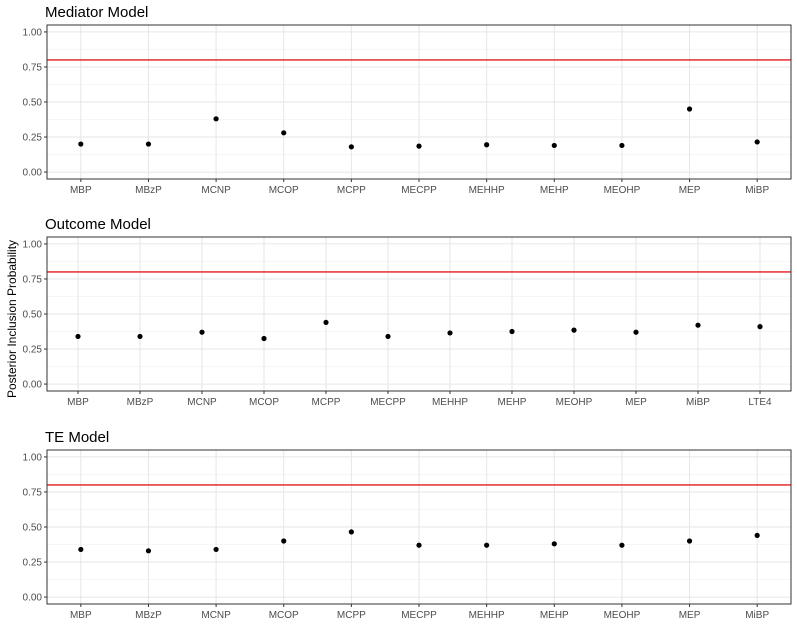 The width and height of the screenshot is (797, 638). Describe the element at coordinates (760, 402) in the screenshot. I see `x-tick-label: LTE4` at that location.